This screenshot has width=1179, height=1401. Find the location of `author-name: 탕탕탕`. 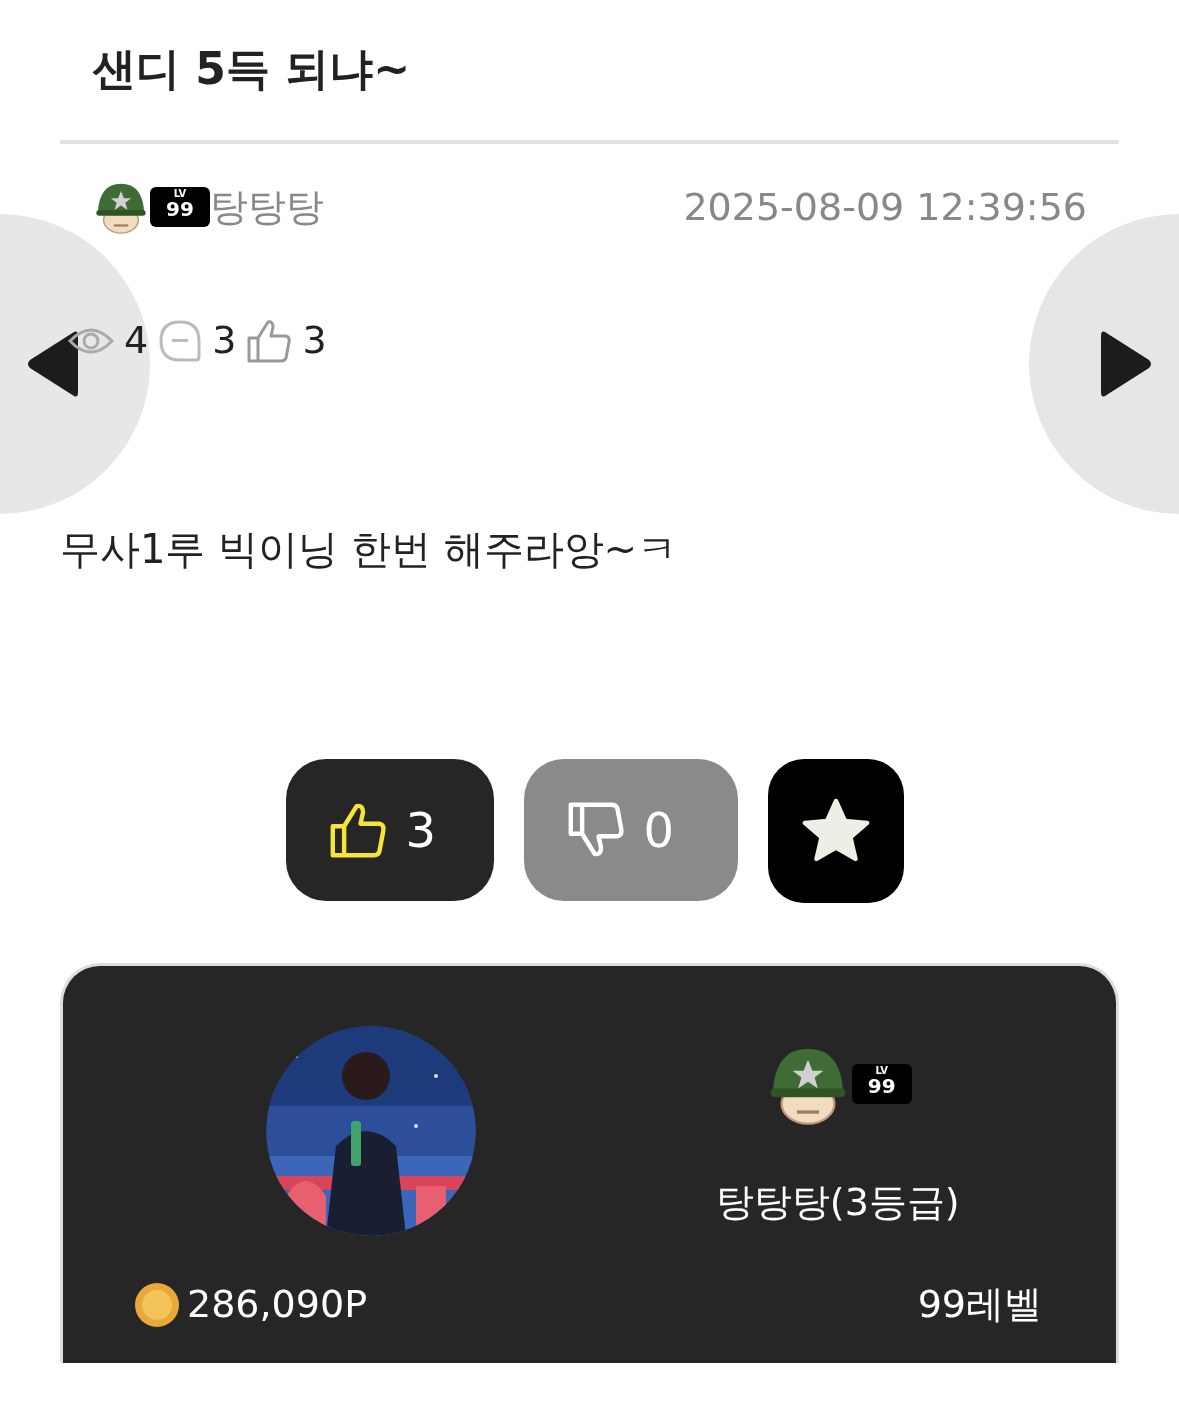

author-name: 탕탕탕 is located at coordinates (267, 207).